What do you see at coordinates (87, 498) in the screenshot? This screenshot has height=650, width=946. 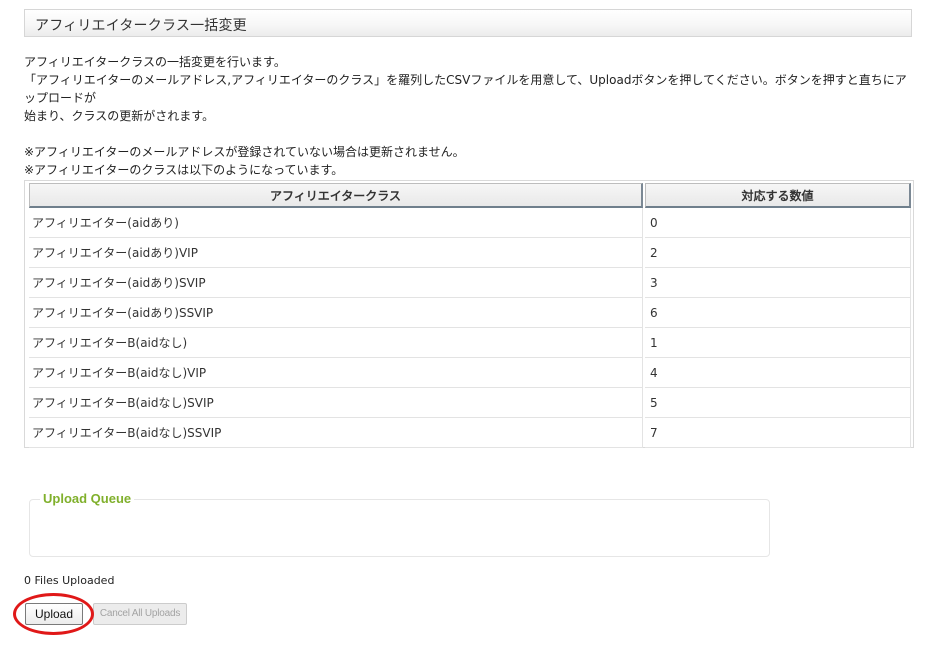 I see `upload-queue-title: Upload Queue` at bounding box center [87, 498].